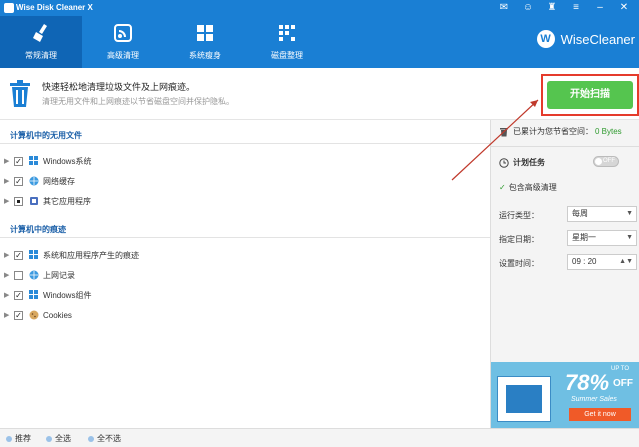 The image size is (639, 447). I want to click on mail-icon: ✉, so click(504, 8).